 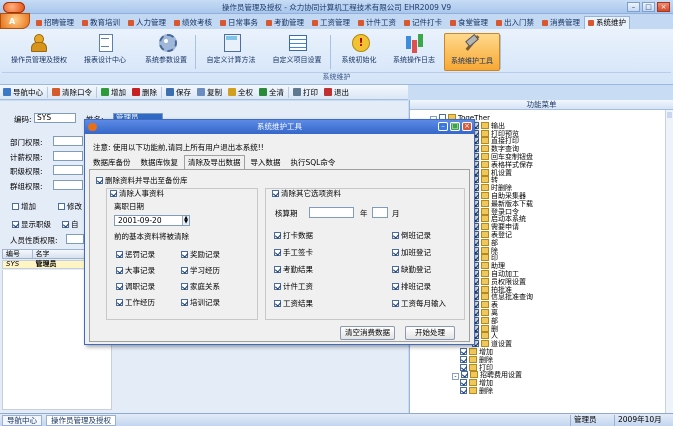 What do you see at coordinates (495, 274) in the screenshot?
I see `tree-item: 自动加工` at bounding box center [495, 274].